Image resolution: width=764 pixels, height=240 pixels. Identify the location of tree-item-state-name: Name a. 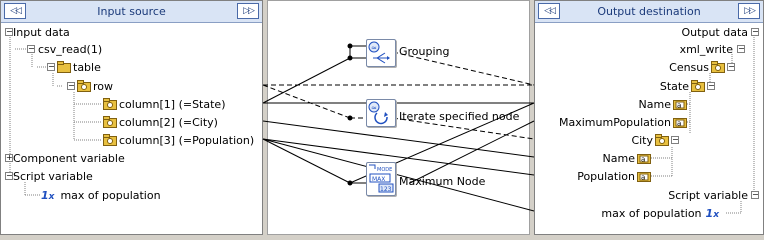
(664, 105).